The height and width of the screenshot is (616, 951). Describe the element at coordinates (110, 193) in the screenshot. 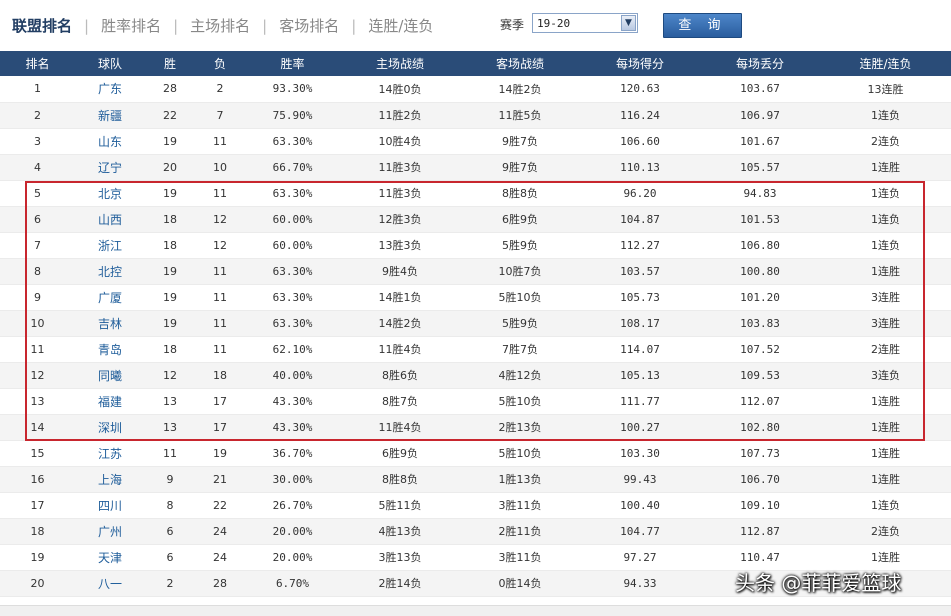

I see `team-cell: 北京` at that location.